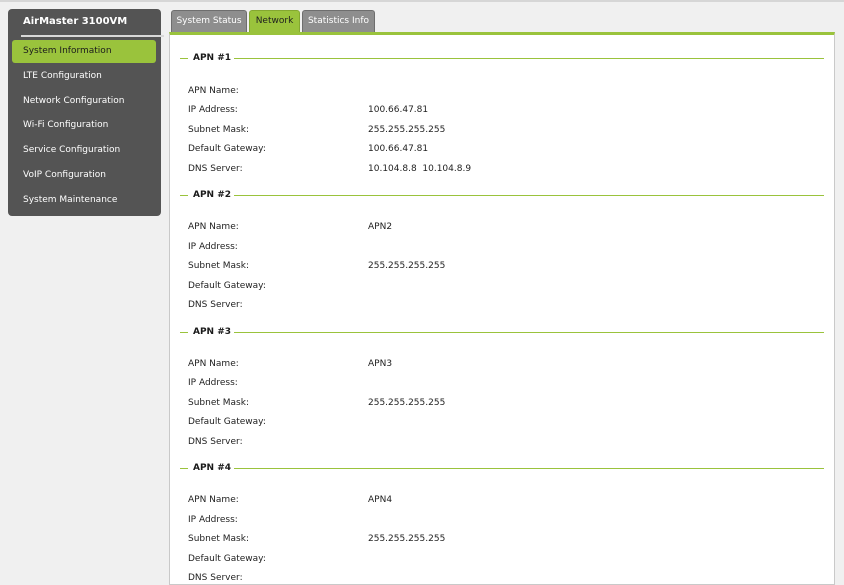 The height and width of the screenshot is (585, 844). What do you see at coordinates (422, 1) in the screenshot?
I see `top-border` at bounding box center [422, 1].